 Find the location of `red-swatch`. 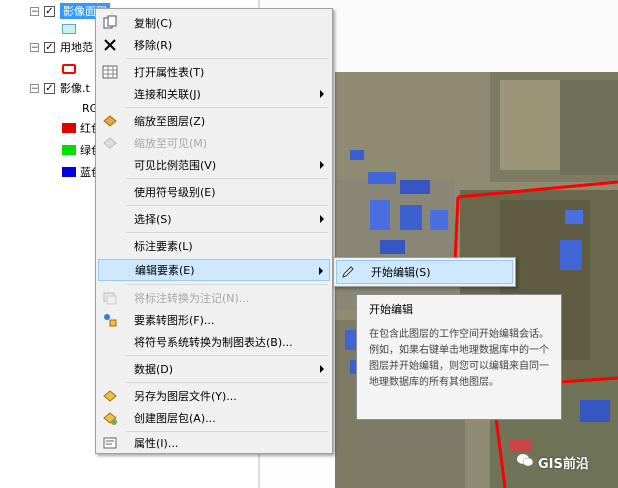

red-swatch is located at coordinates (69, 128).